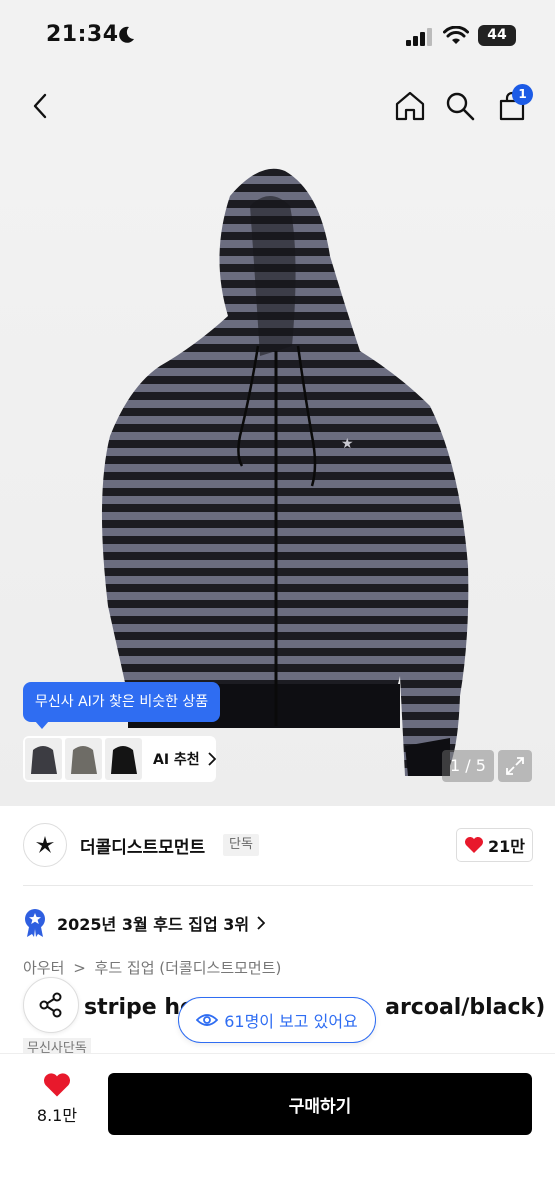 This screenshot has width=555, height=1200. What do you see at coordinates (207, 1020) in the screenshot?
I see `eye-icon` at bounding box center [207, 1020].